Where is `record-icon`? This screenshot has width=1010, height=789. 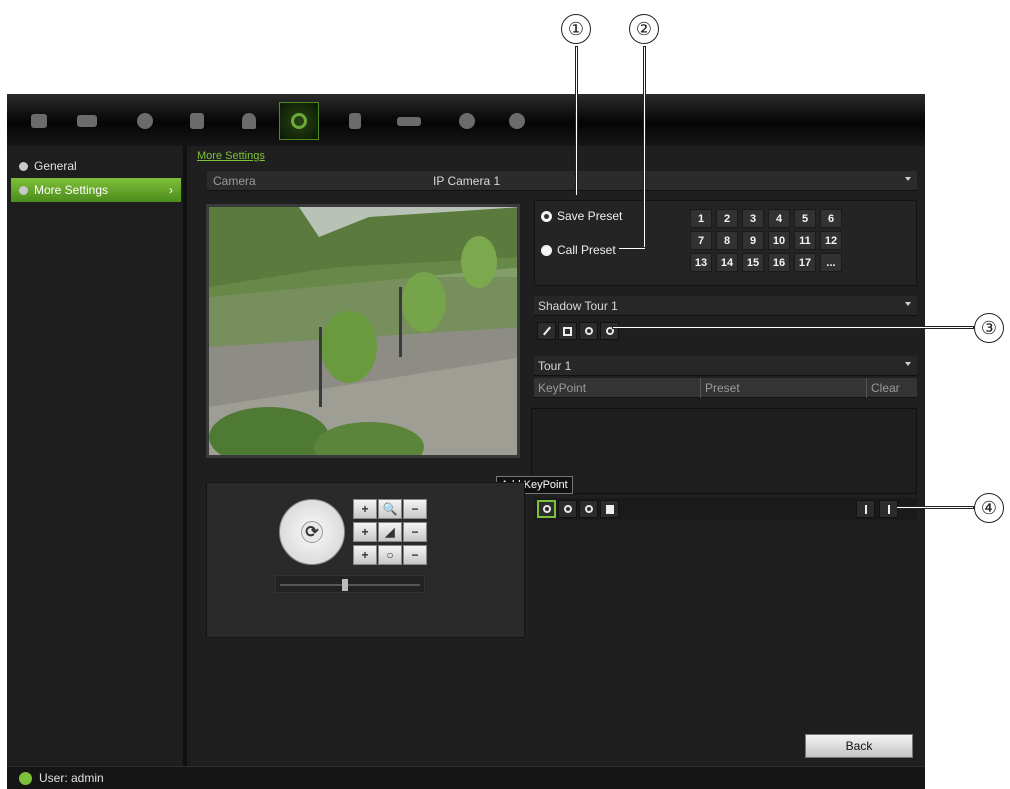 record-icon is located at coordinates (145, 121).